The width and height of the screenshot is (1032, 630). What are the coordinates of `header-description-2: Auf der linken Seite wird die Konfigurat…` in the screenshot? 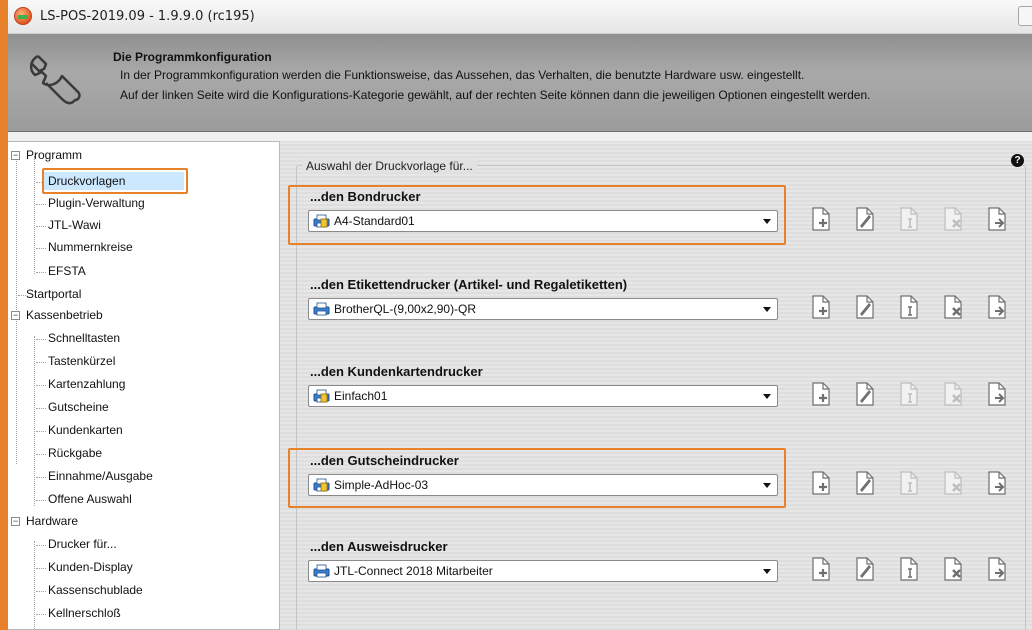 It's located at (495, 95).